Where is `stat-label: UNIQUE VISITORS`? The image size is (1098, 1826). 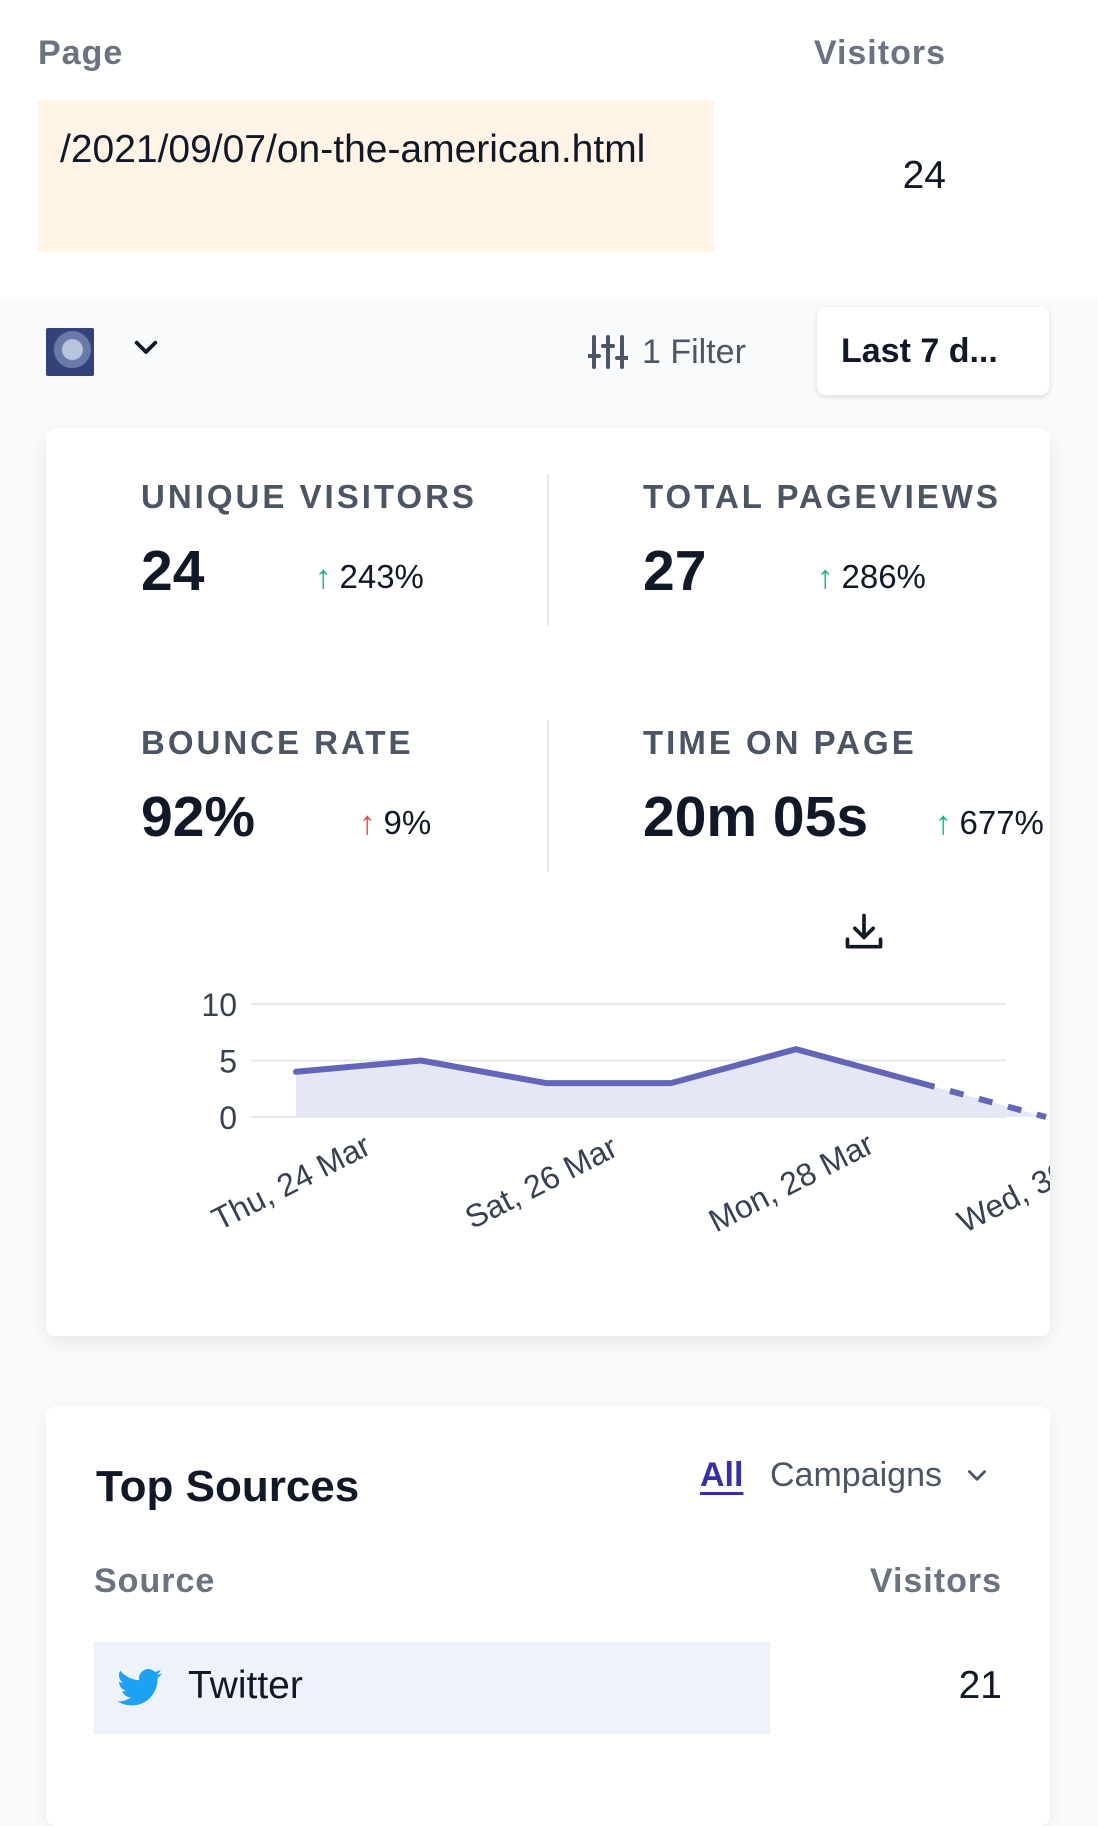
stat-label: UNIQUE VISITORS is located at coordinates (309, 496).